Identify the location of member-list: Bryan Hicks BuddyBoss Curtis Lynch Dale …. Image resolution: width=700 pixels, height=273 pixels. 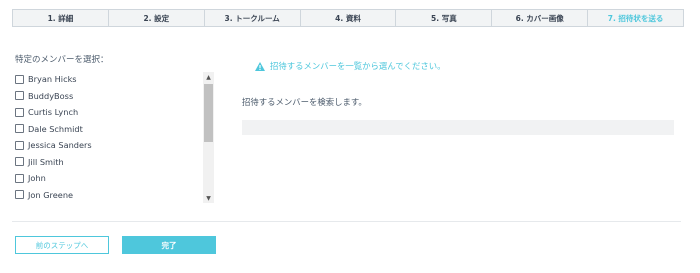
(115, 137).